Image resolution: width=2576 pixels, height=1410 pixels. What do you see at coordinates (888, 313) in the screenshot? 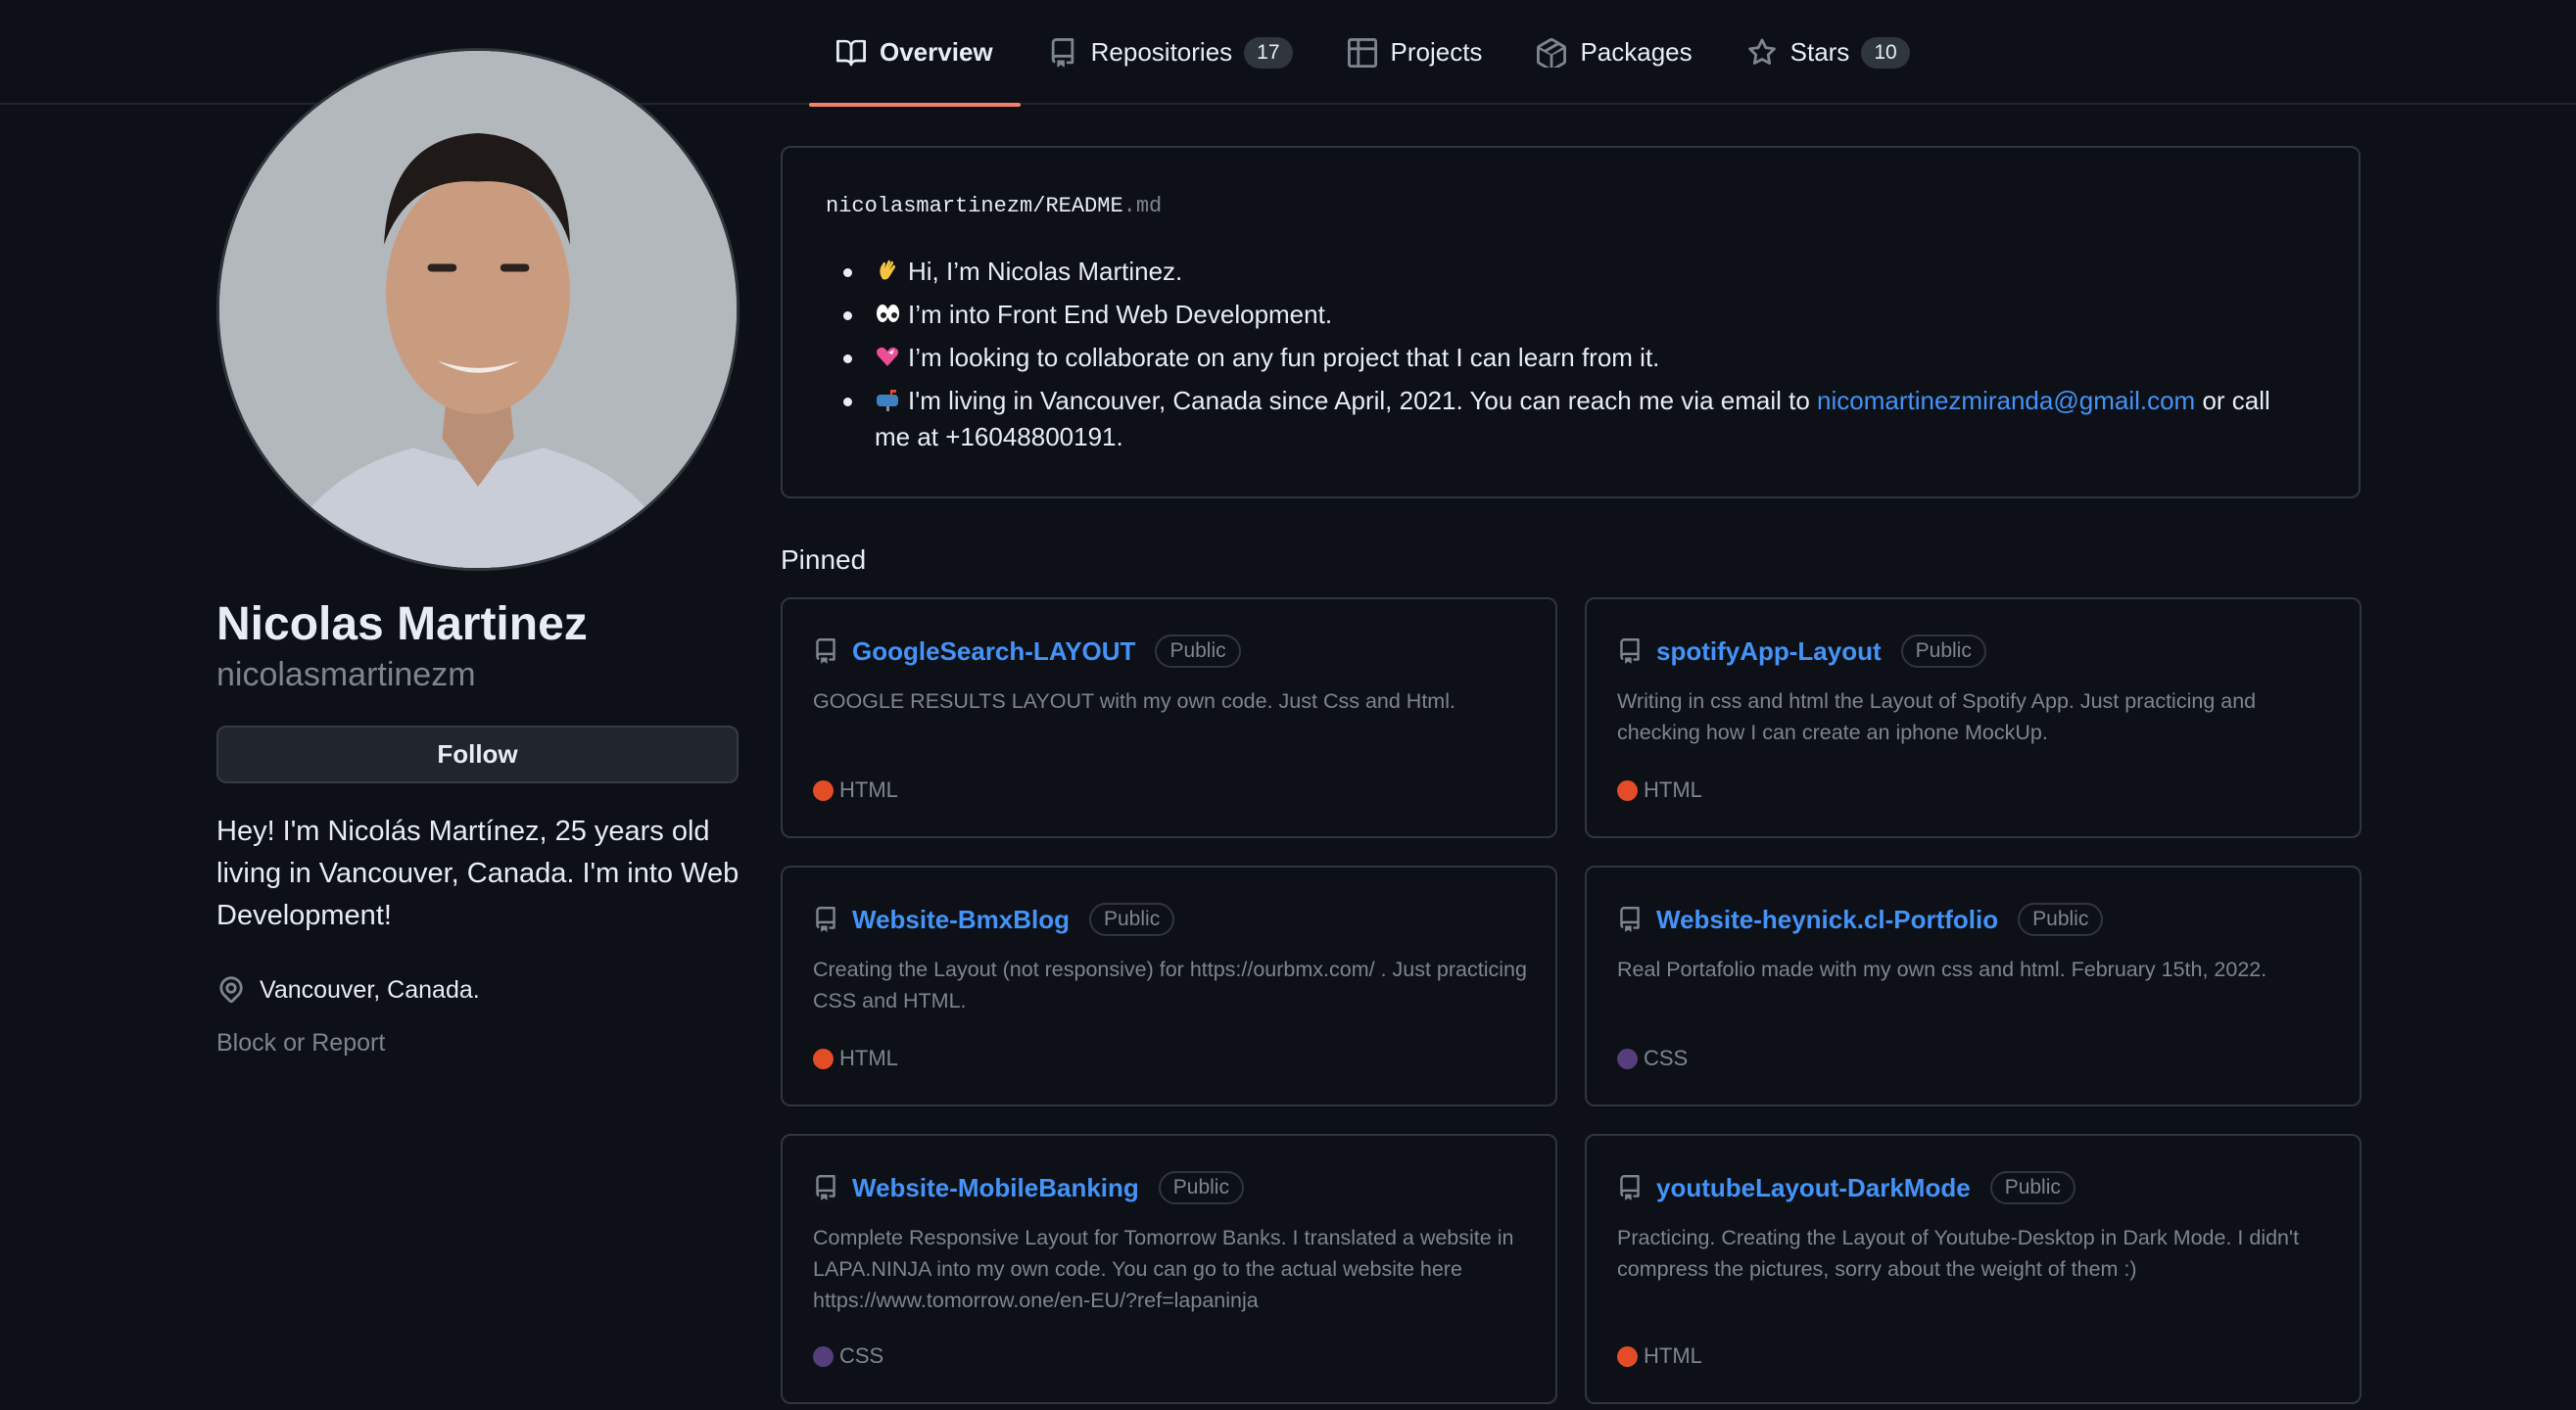
I see `eyes-icon` at bounding box center [888, 313].